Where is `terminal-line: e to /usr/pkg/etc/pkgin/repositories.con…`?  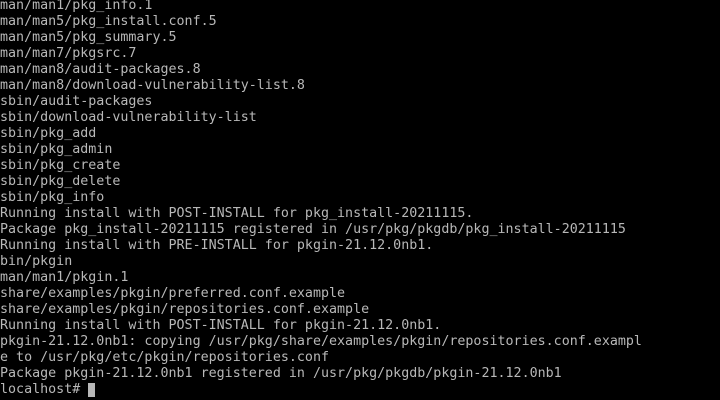
terminal-line: e to /usr/pkg/etc/pkgin/repositories.con… is located at coordinates (164, 357).